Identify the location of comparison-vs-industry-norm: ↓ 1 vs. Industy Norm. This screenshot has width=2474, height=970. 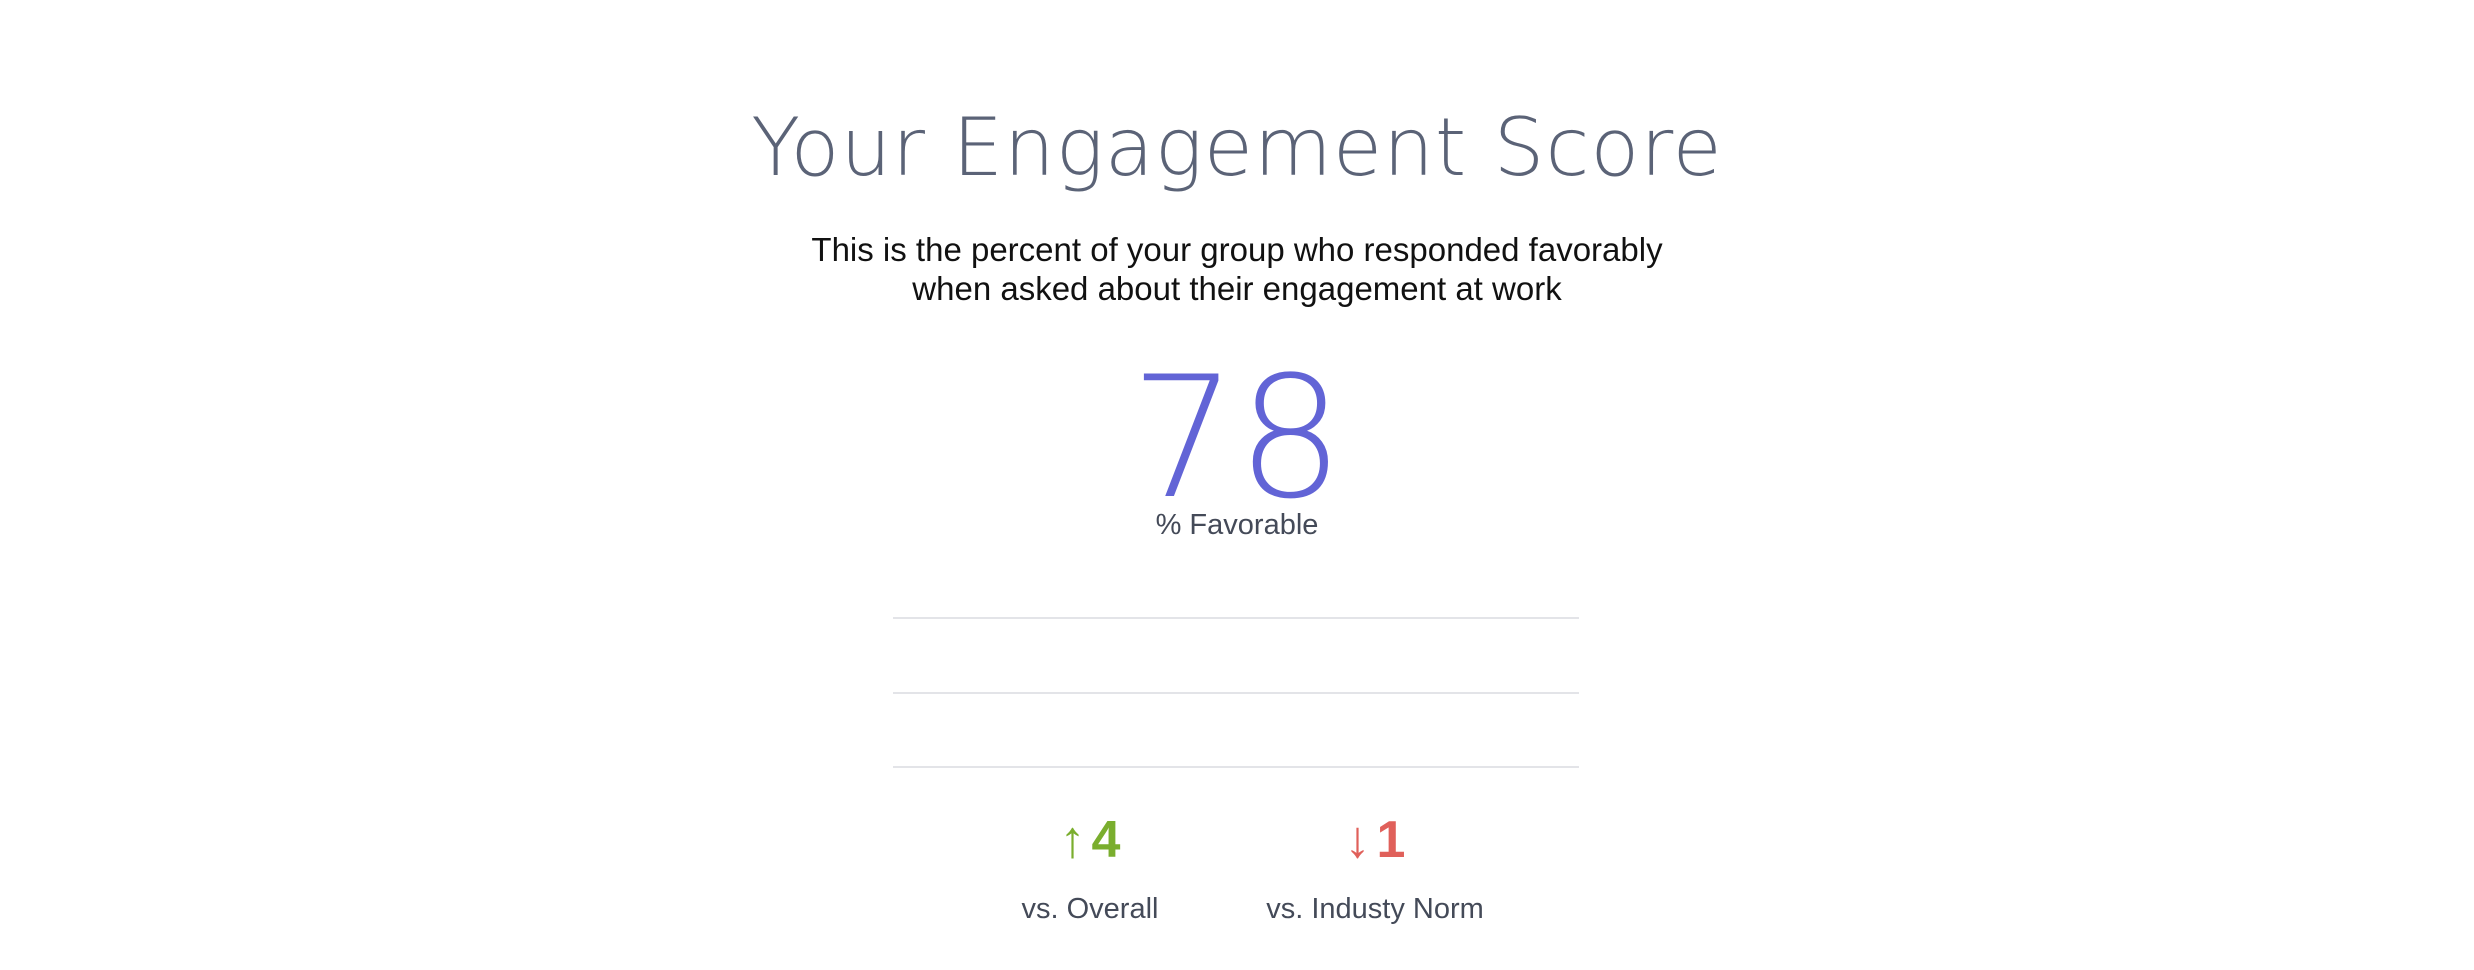
(1375, 868).